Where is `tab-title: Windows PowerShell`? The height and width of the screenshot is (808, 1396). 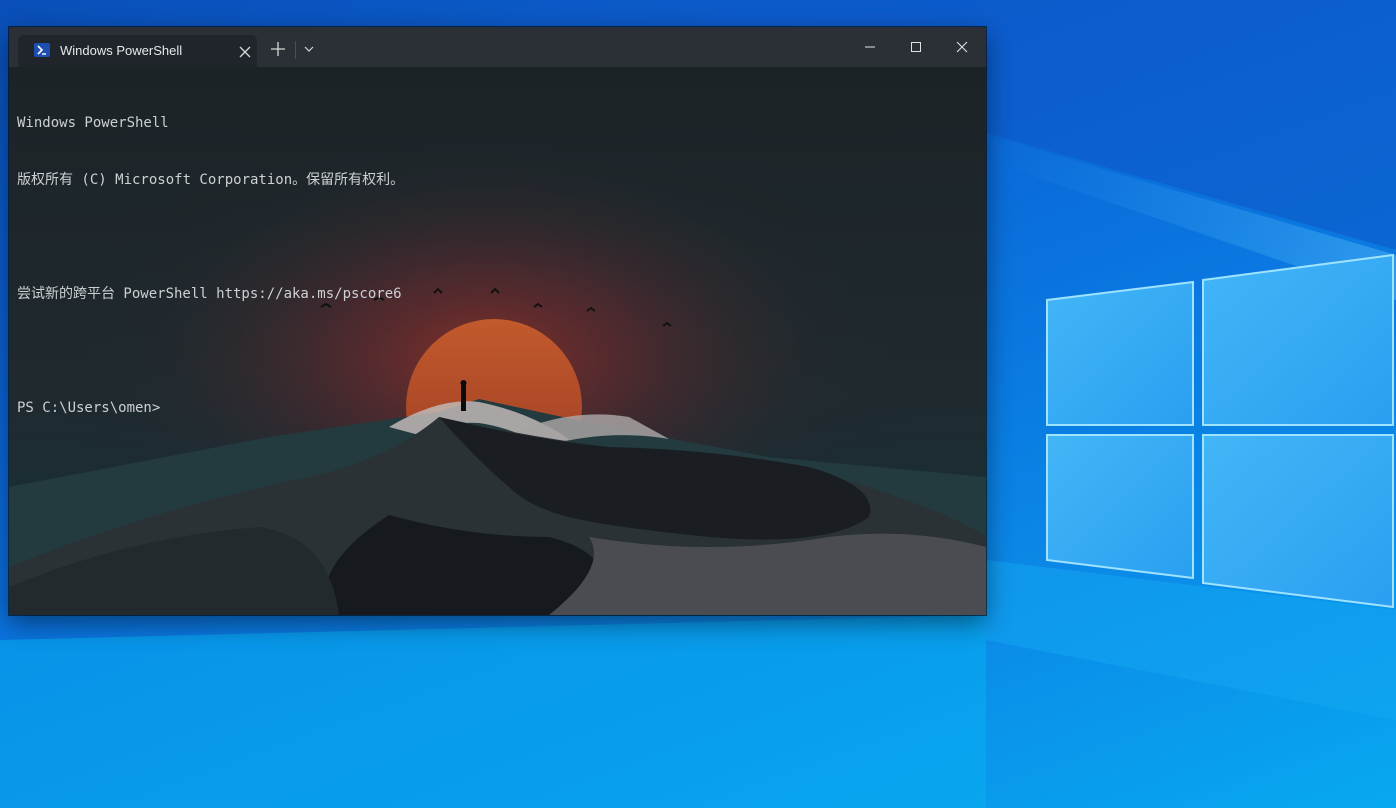
tab-title: Windows PowerShell is located at coordinates (121, 50).